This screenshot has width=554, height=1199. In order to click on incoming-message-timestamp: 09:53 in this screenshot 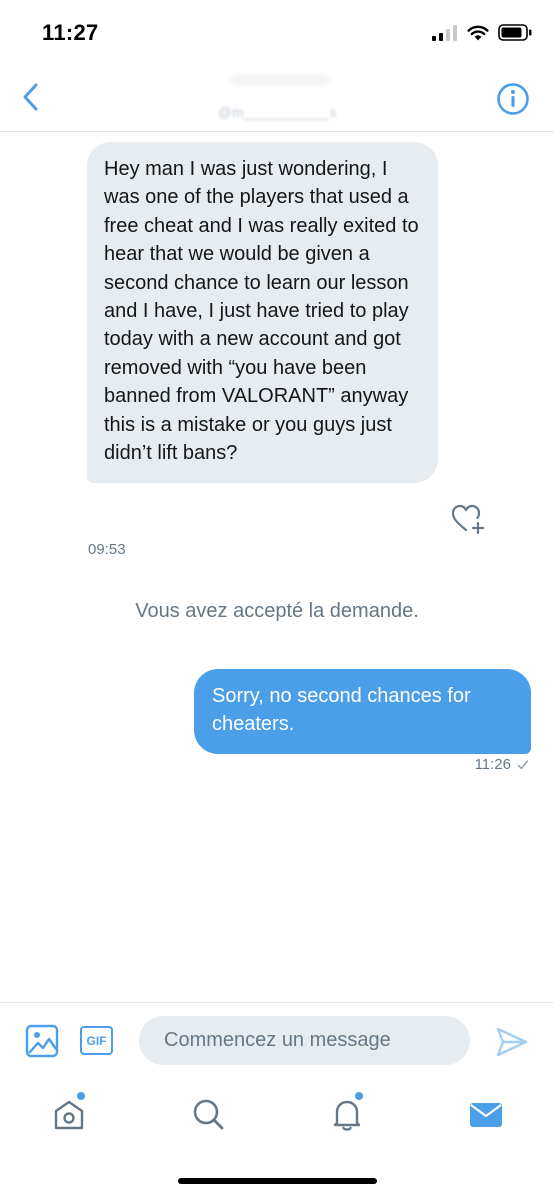, I will do `click(107, 549)`.